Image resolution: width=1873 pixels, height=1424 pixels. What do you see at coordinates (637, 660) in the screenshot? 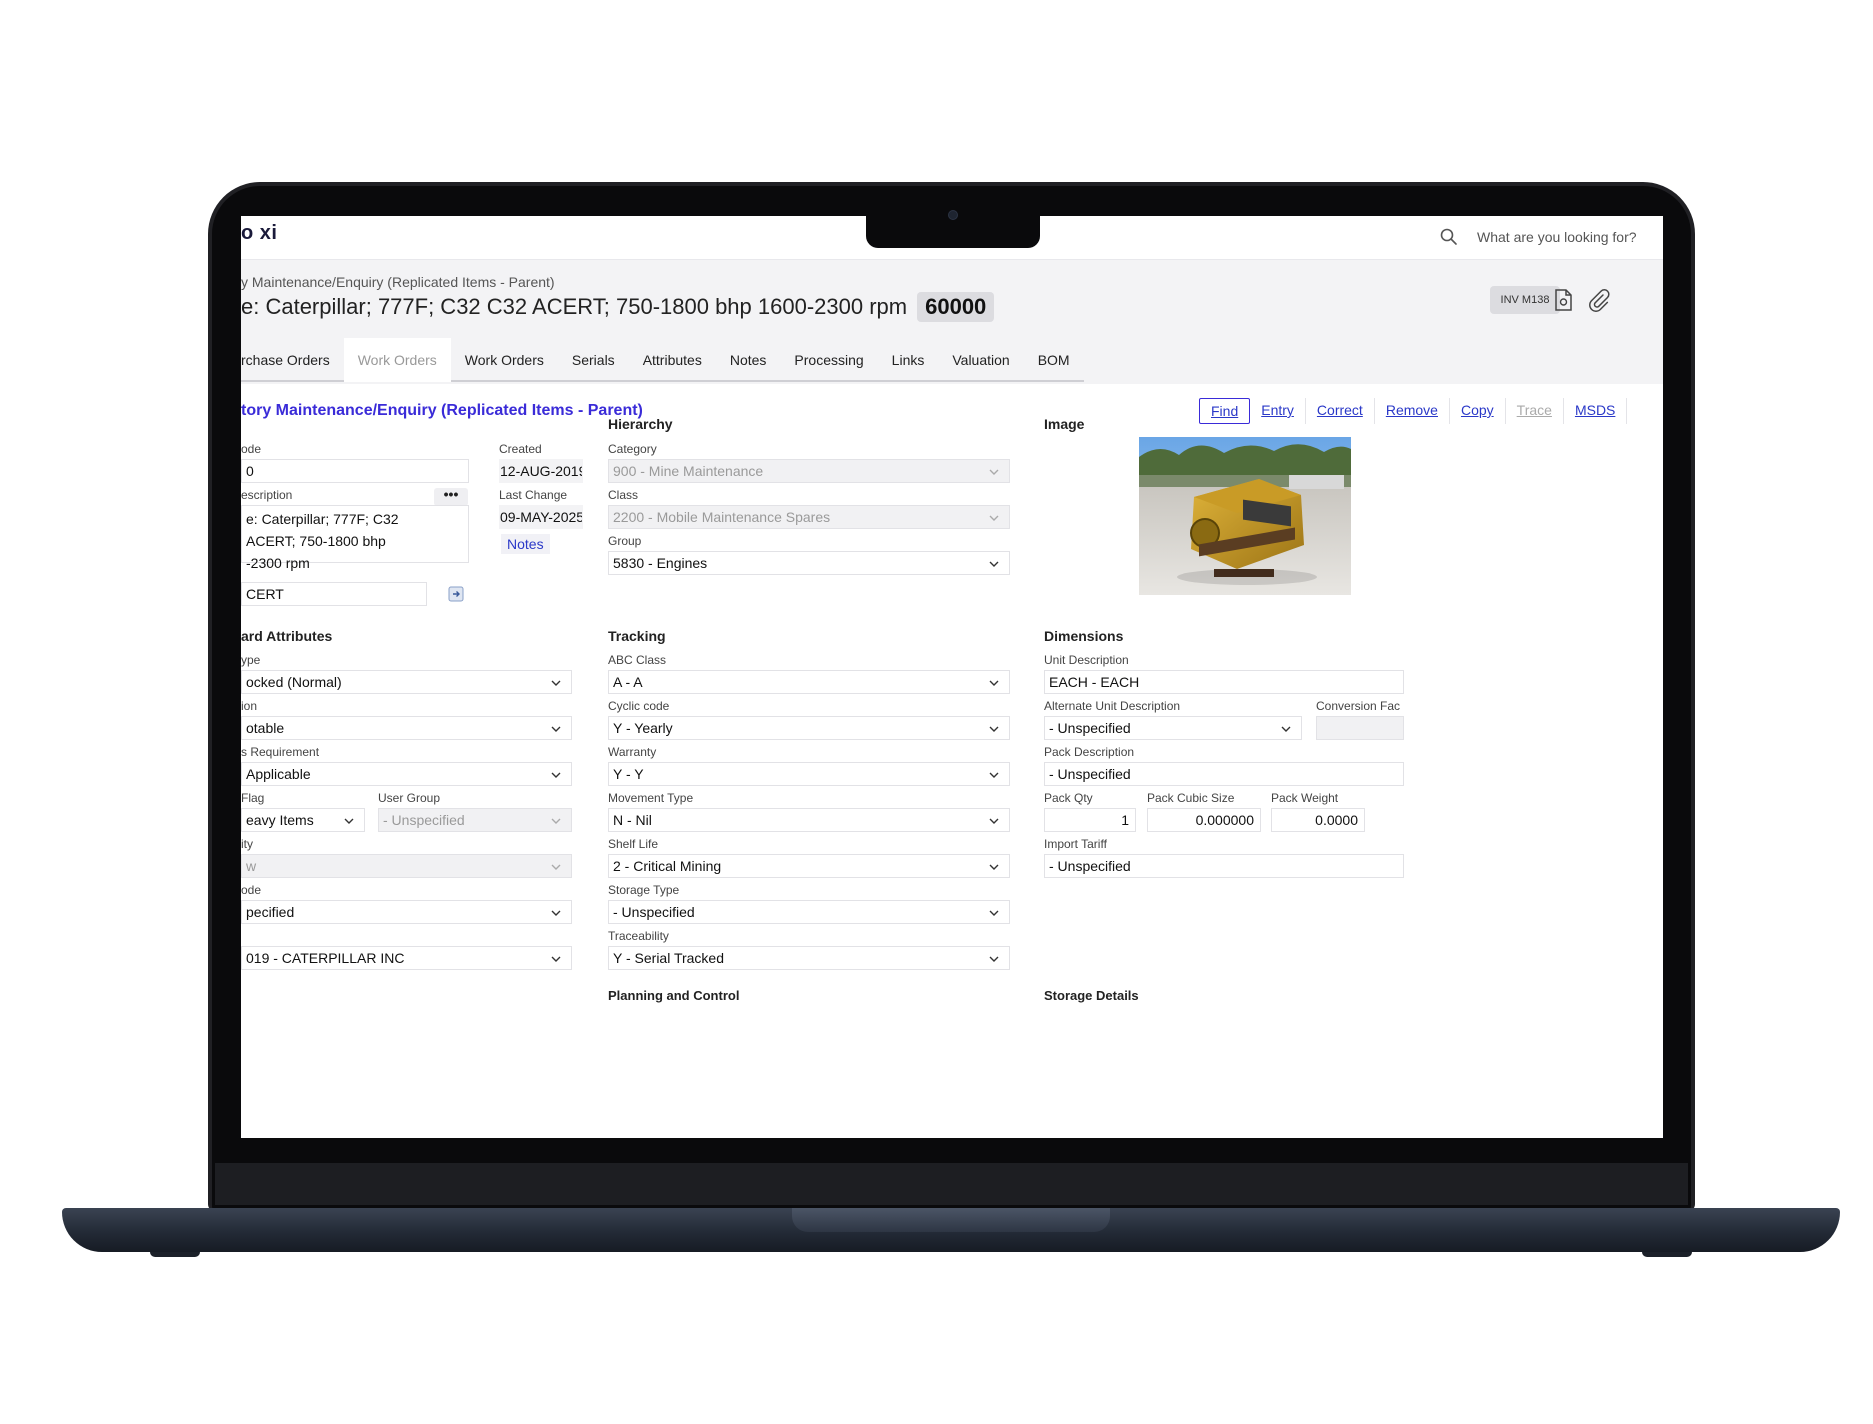
I see `abc-class-label: ABC Class` at bounding box center [637, 660].